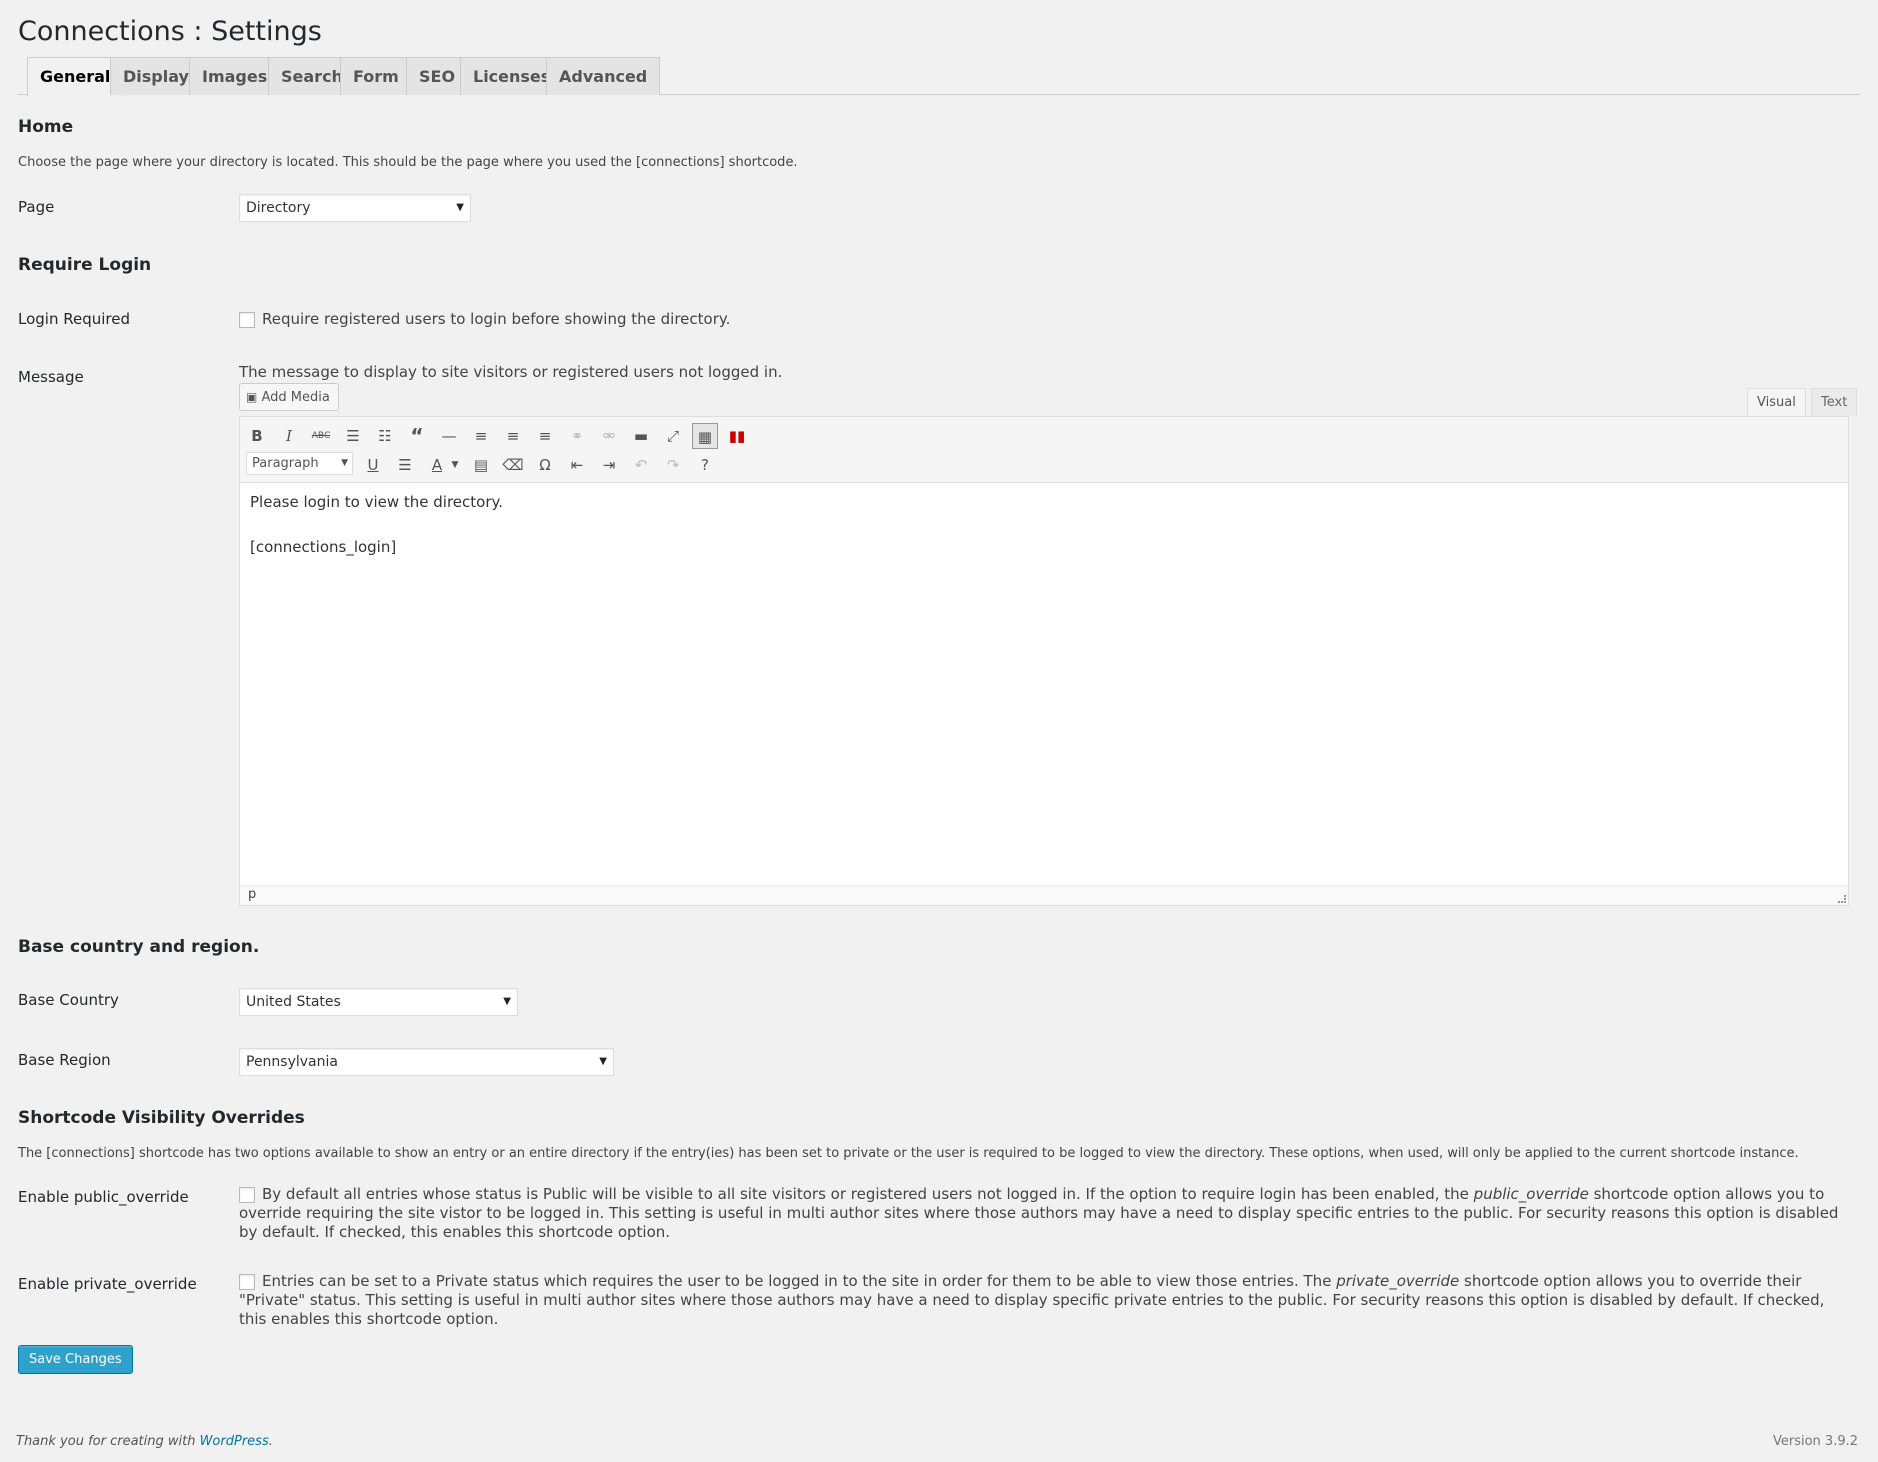 This screenshot has height=1462, width=1878. I want to click on read-more-icon: ▬, so click(641, 436).